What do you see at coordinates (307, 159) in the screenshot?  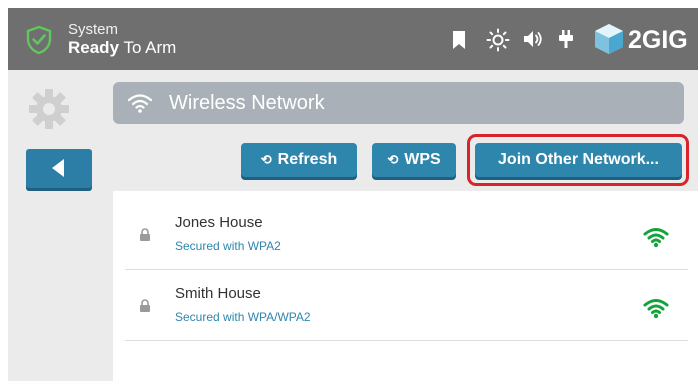 I see `refresh-label: Refresh` at bounding box center [307, 159].